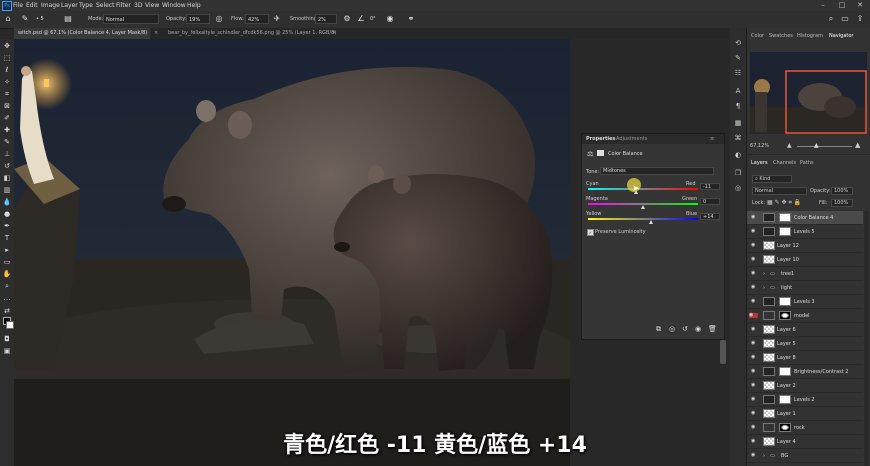 The width and height of the screenshot is (870, 466). I want to click on history-icon: ⟲, so click(738, 43).